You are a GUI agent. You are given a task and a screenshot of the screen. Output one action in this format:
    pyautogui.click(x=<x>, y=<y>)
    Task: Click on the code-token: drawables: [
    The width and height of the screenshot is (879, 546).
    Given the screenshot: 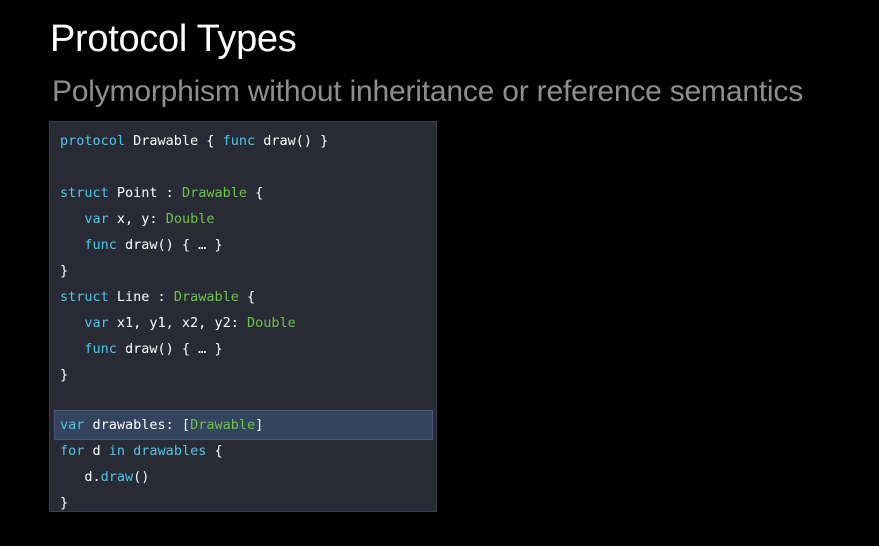 What is the action you would take?
    pyautogui.click(x=137, y=425)
    